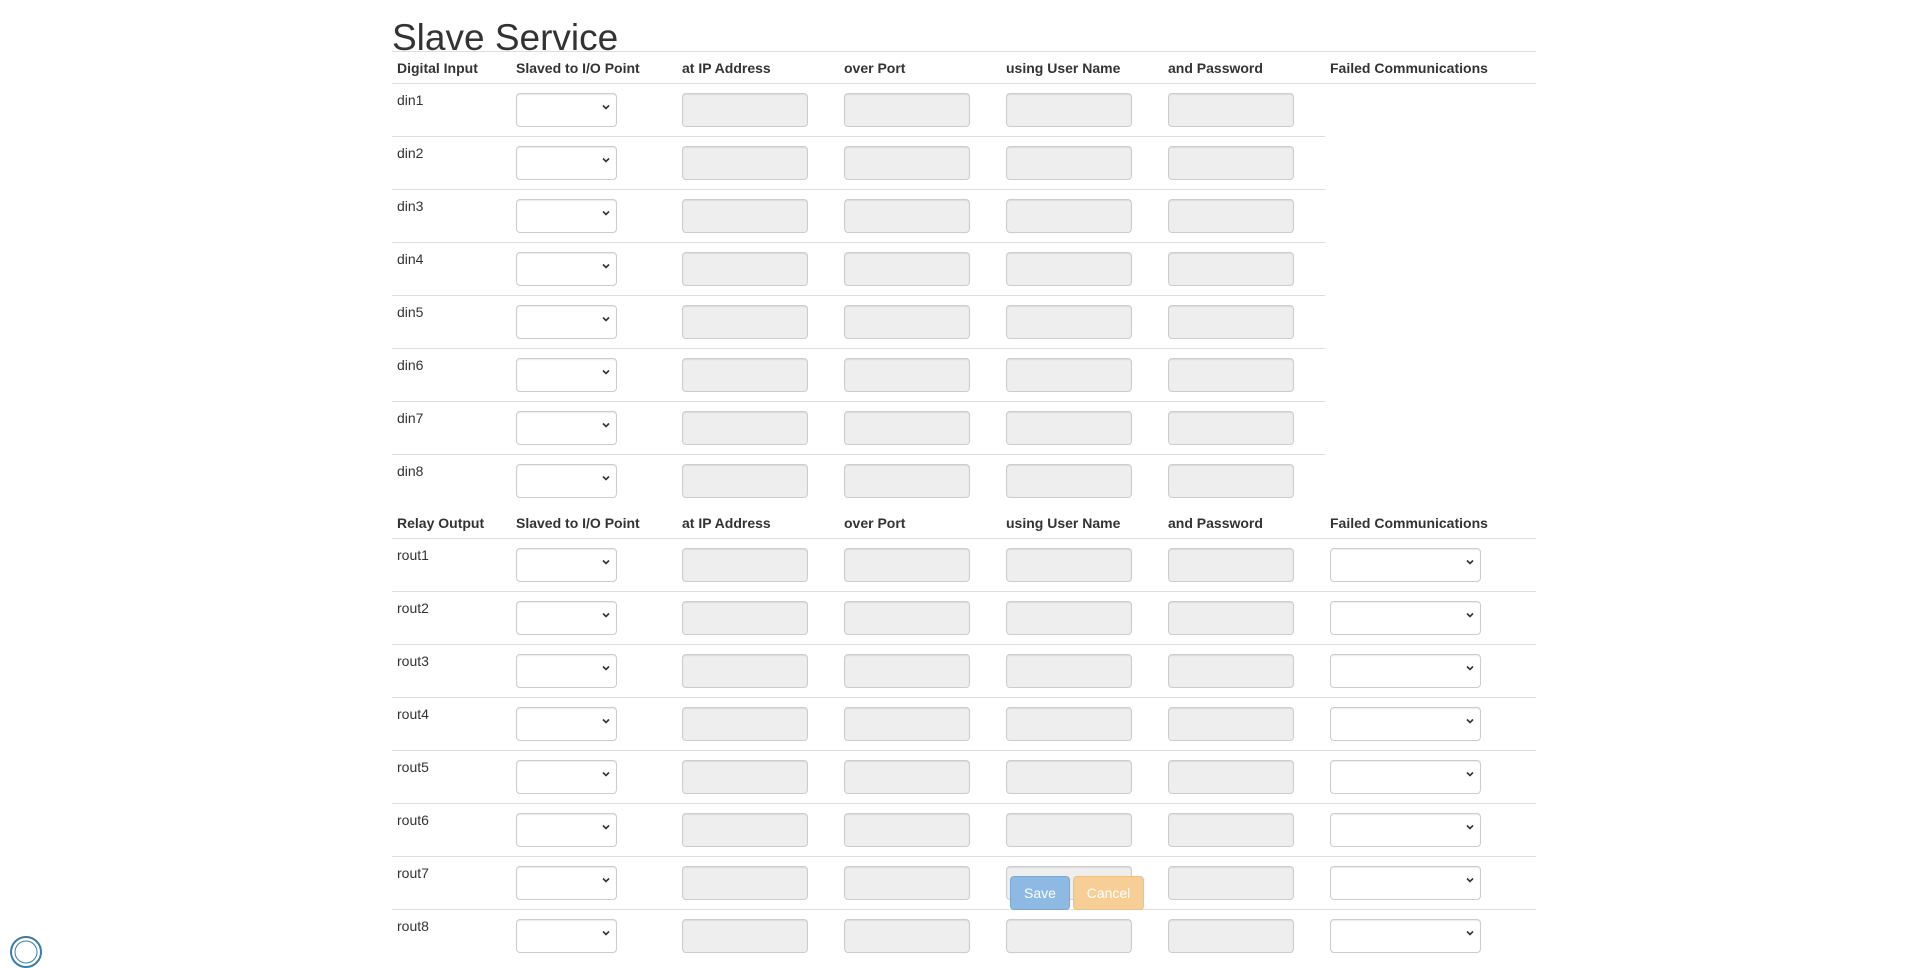 This screenshot has width=1920, height=968. I want to click on io-point-label: rout6, so click(451, 830).